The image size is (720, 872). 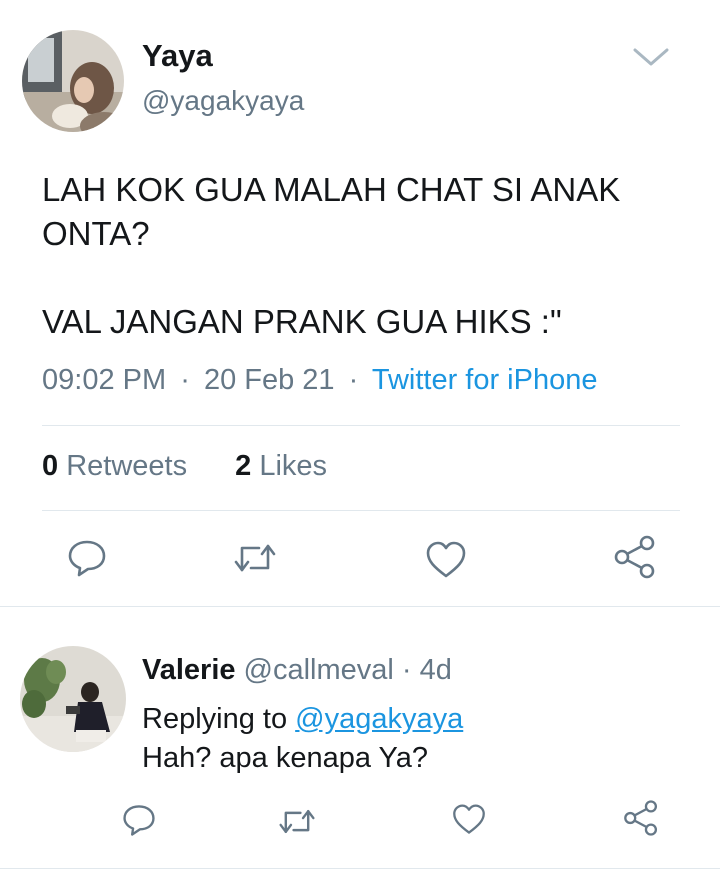 I want to click on likes-stat: 2 Likes, so click(x=281, y=466).